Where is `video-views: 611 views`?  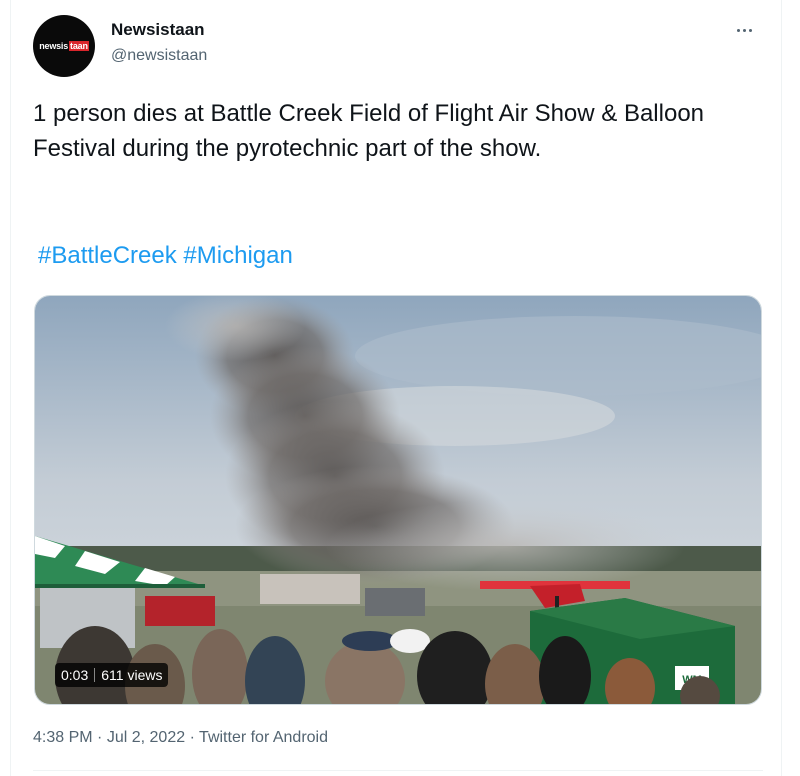
video-views: 611 views is located at coordinates (132, 675).